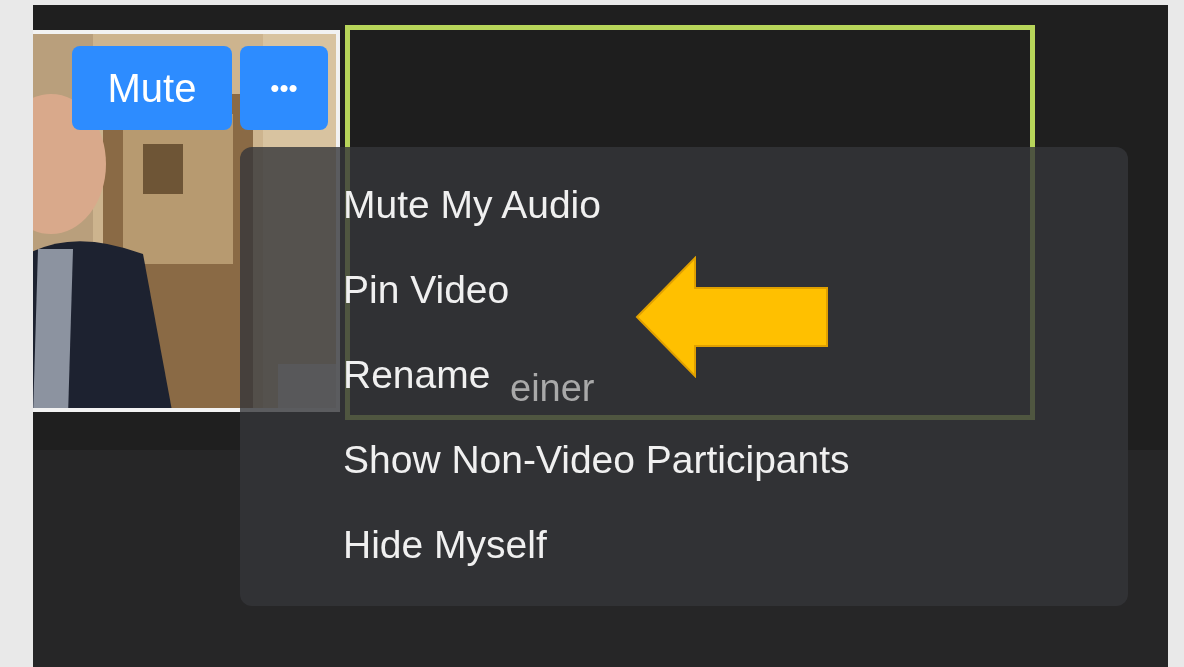 Image resolution: width=1184 pixels, height=667 pixels. Describe the element at coordinates (596, 460) in the screenshot. I see `menu-item: Show Non-Video Participants` at that location.